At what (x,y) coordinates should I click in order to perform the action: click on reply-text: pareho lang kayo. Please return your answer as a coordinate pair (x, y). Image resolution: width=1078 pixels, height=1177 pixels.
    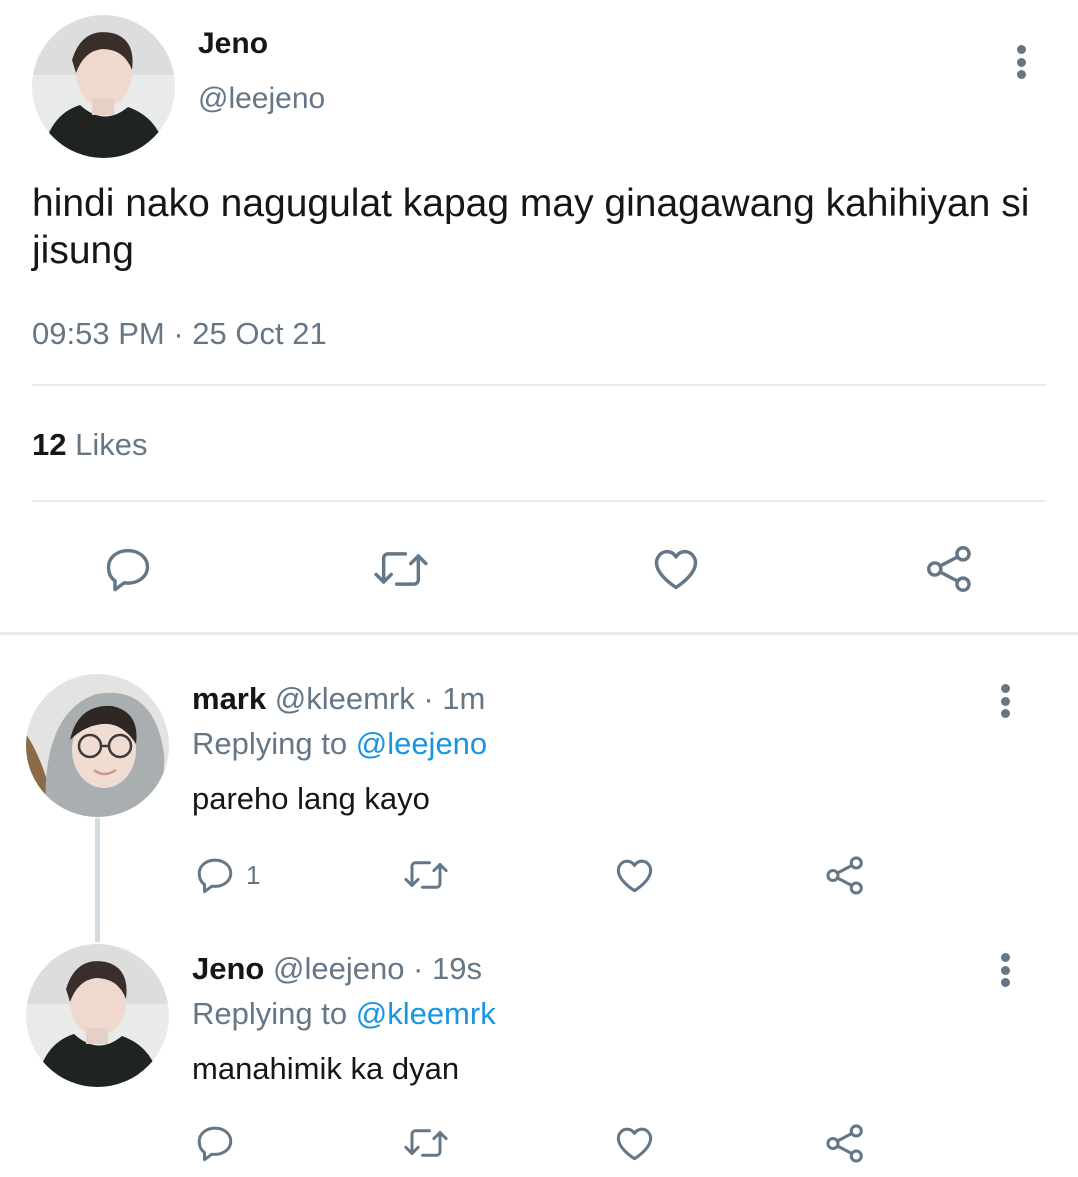
    Looking at the image, I should click on (311, 798).